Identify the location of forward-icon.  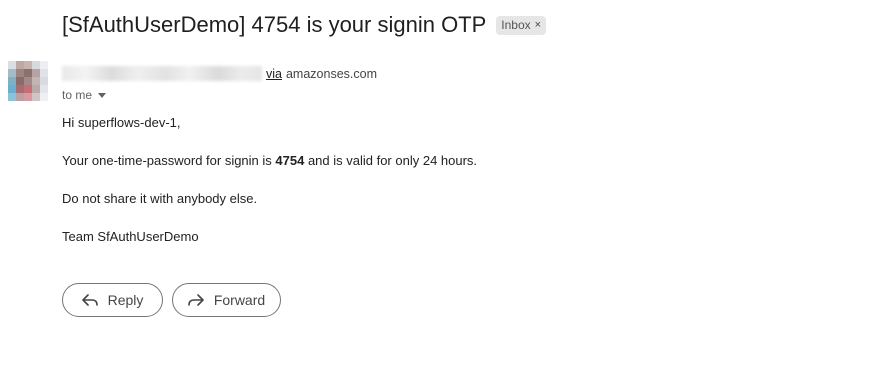
(196, 300).